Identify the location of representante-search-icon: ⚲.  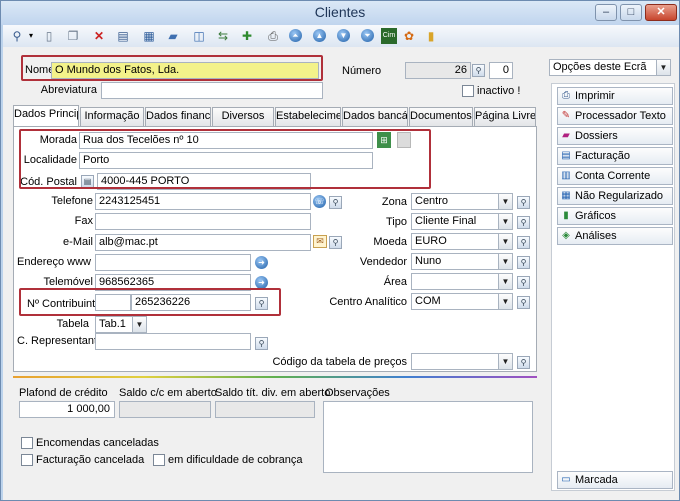
(261, 343).